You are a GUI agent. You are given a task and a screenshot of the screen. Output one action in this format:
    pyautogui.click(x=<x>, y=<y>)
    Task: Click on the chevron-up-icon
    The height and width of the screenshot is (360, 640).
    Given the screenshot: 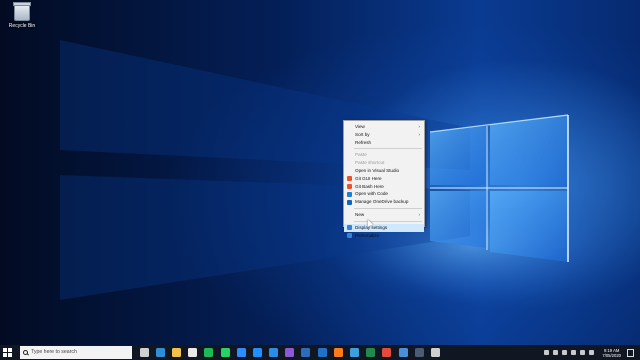 What is the action you would take?
    pyautogui.click(x=547, y=352)
    